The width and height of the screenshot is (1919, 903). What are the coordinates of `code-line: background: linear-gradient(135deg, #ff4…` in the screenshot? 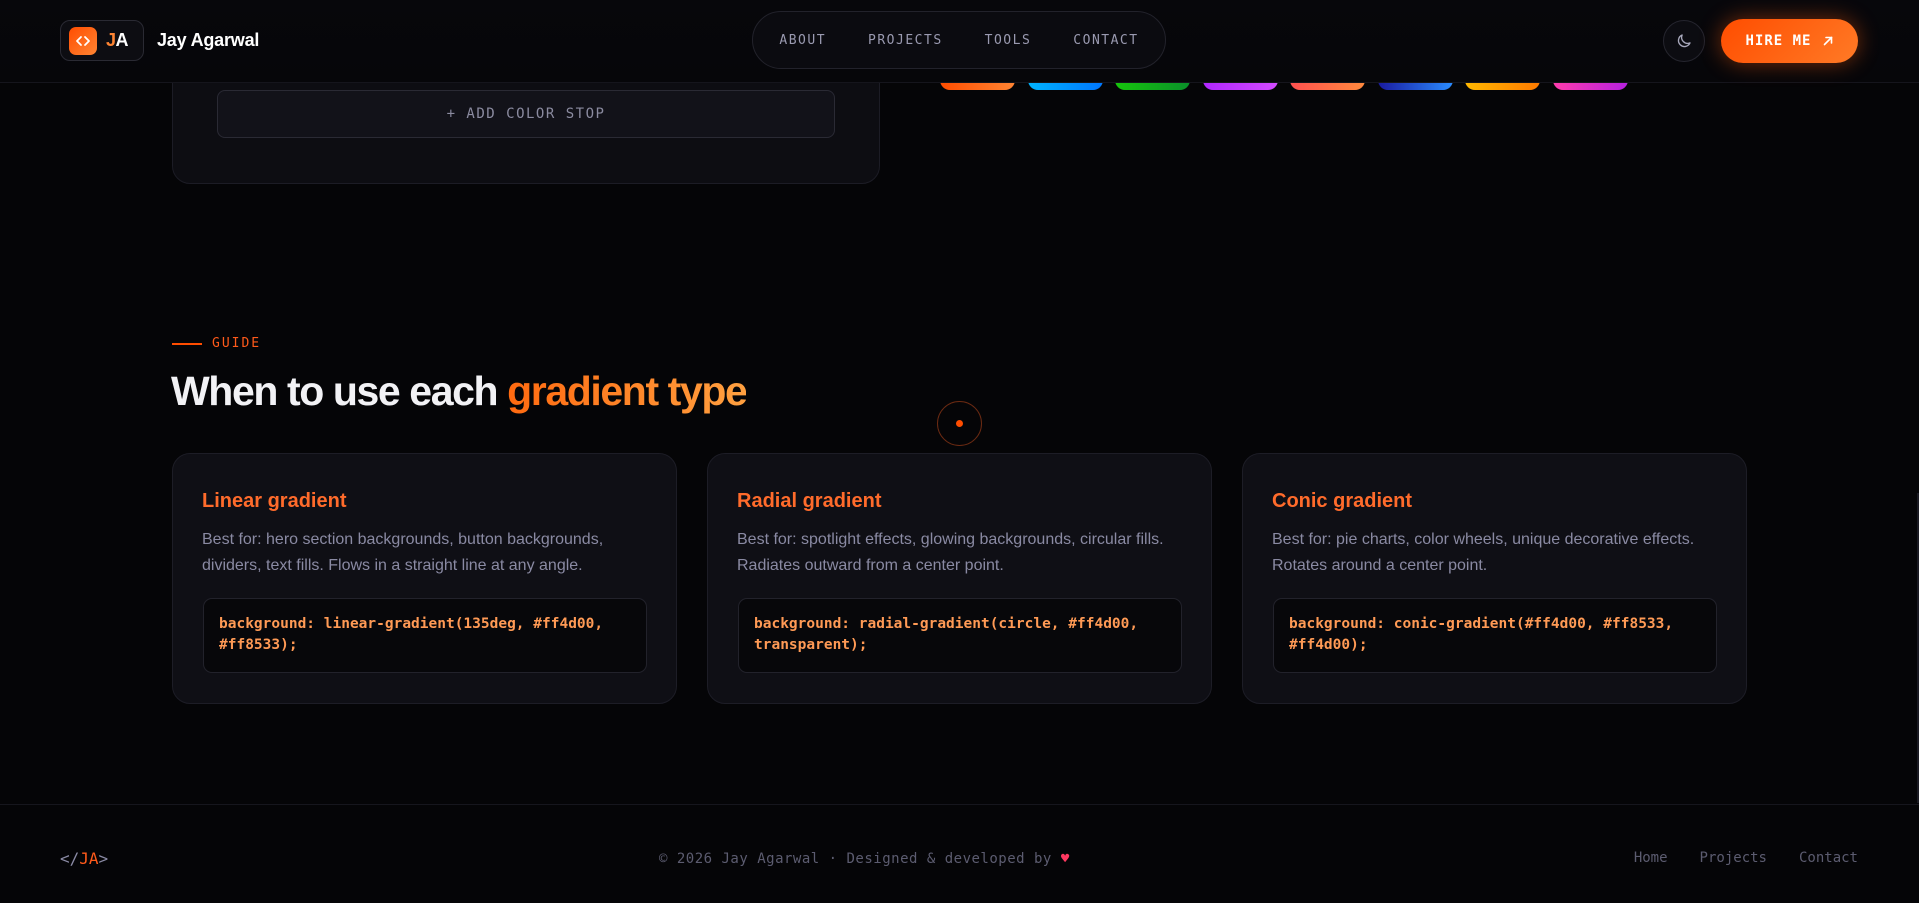 It's located at (411, 624).